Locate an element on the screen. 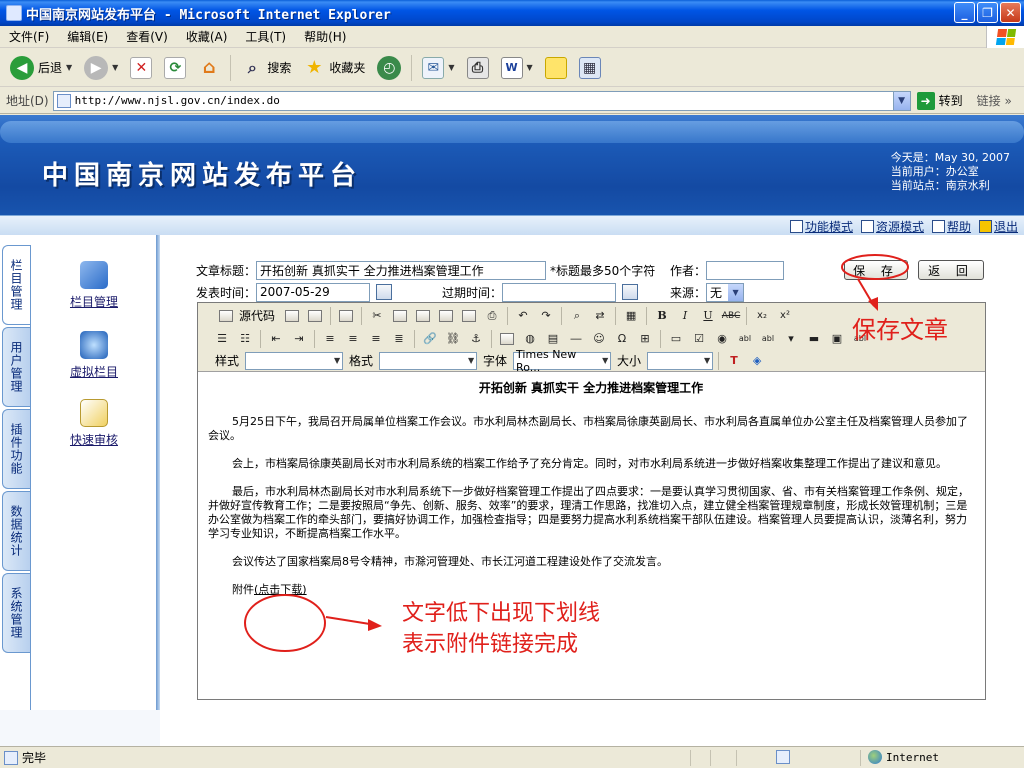 Image resolution: width=1024 pixels, height=768 pixels. note-icon is located at coordinates (555, 67).